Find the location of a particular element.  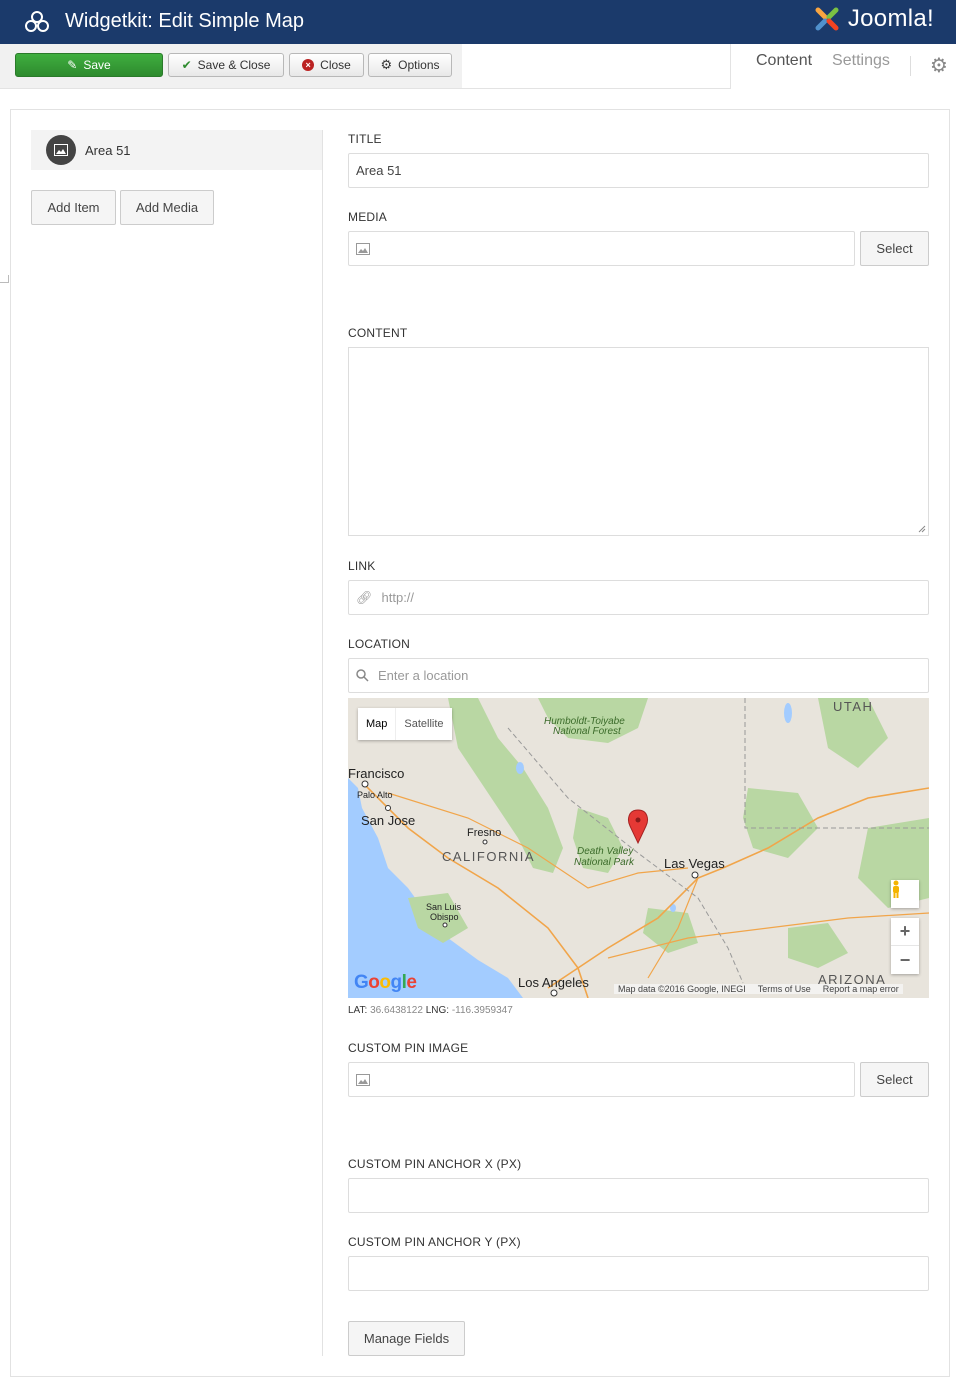

anchor-x-input is located at coordinates (638, 1195).